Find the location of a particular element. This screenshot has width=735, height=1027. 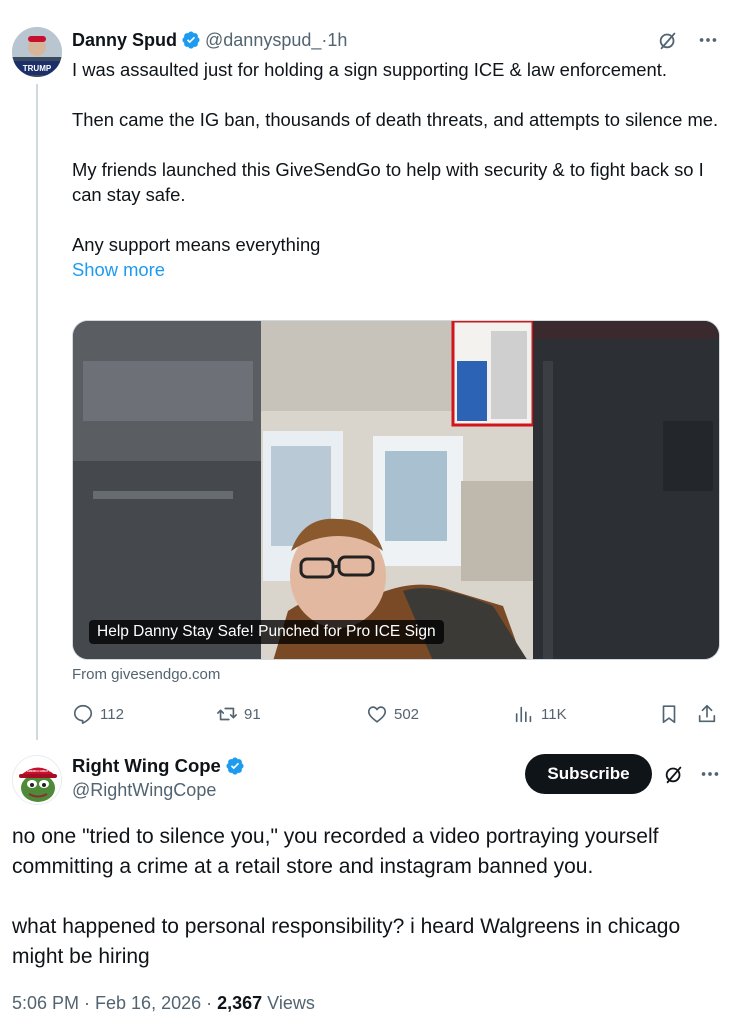

reply-icon is located at coordinates (83, 714).